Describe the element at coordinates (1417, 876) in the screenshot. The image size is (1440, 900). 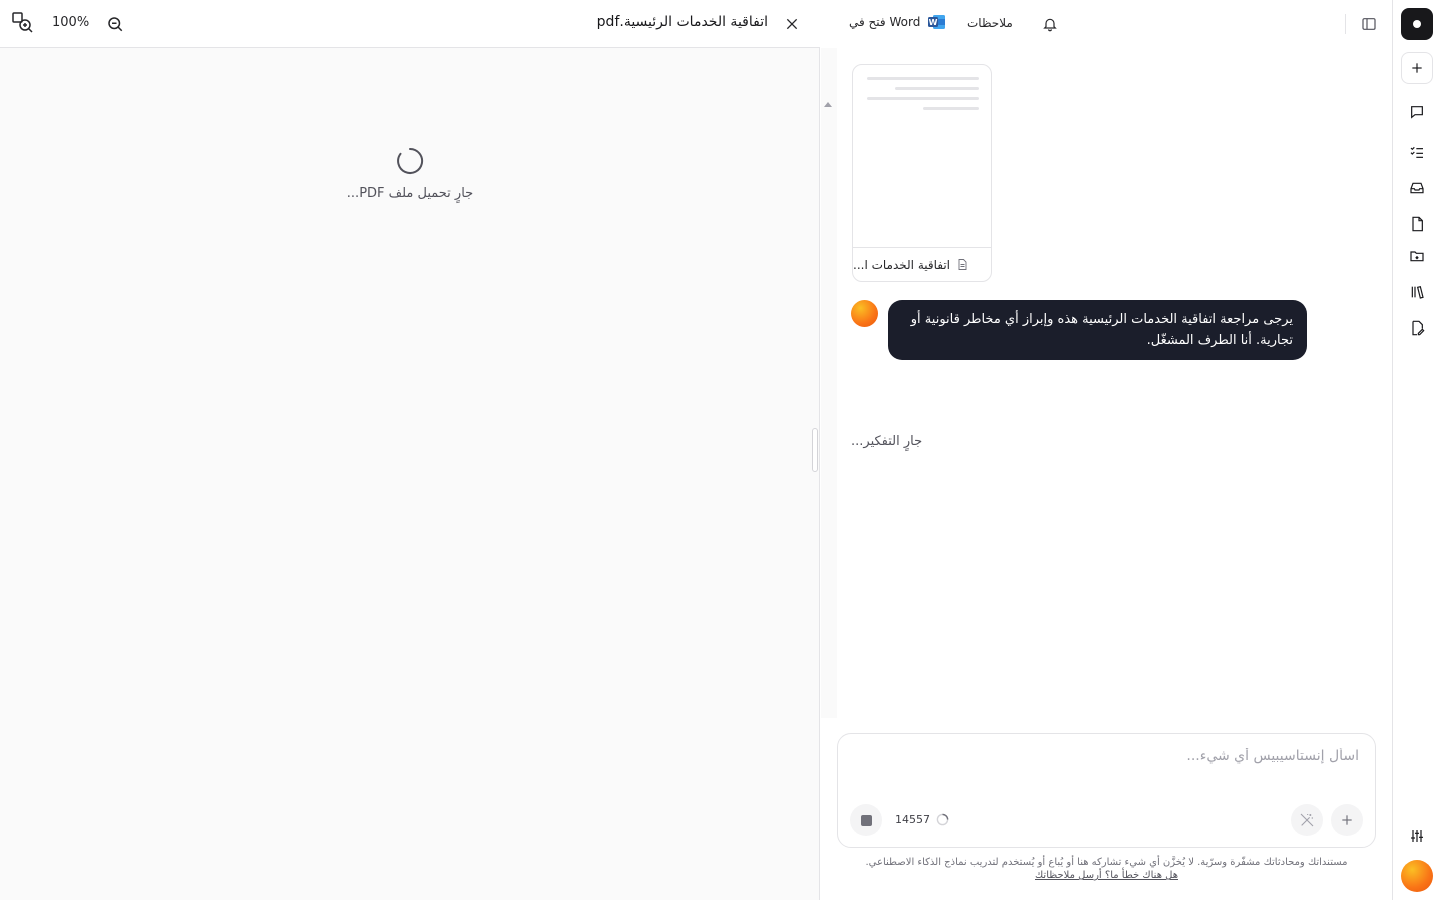
I see `user-avatar` at that location.